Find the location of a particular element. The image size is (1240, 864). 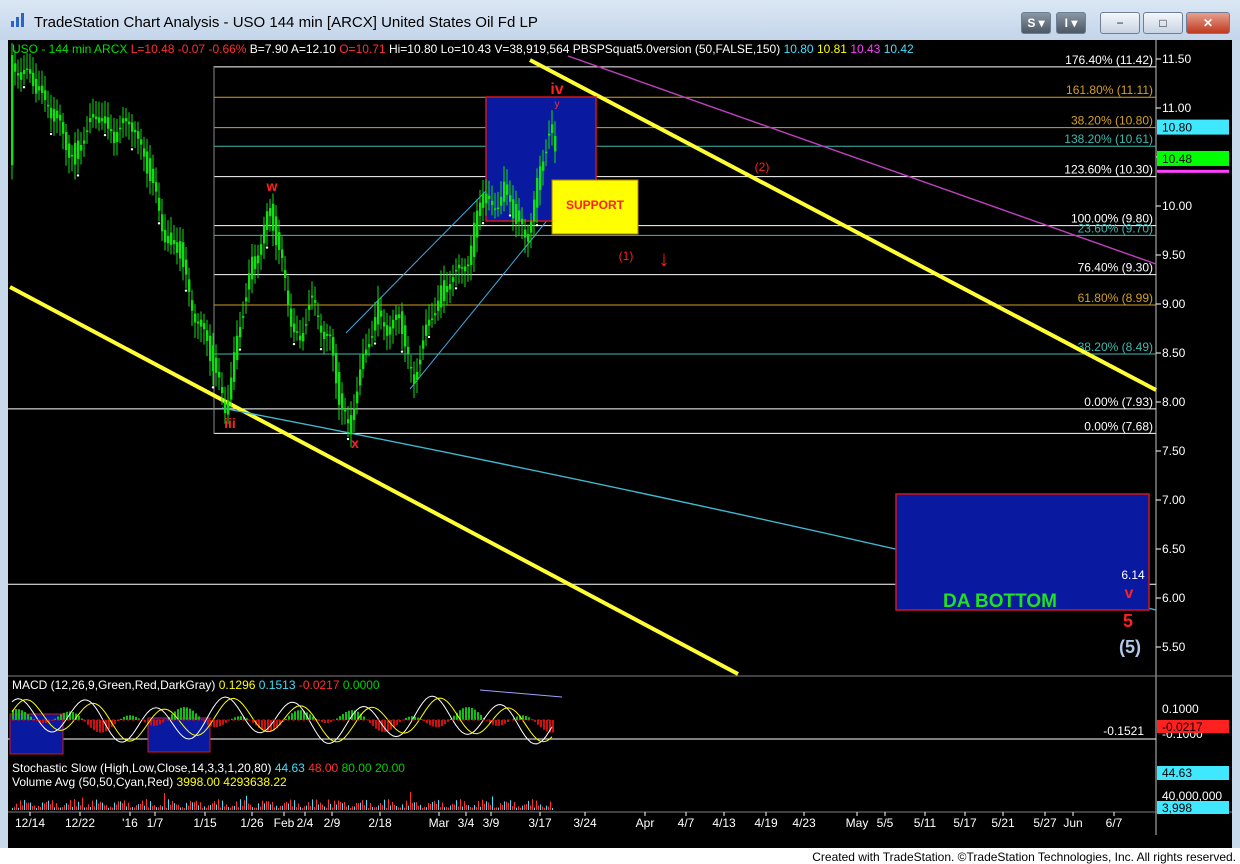

volume-readout-1: 4293638.22 is located at coordinates (253, 782).